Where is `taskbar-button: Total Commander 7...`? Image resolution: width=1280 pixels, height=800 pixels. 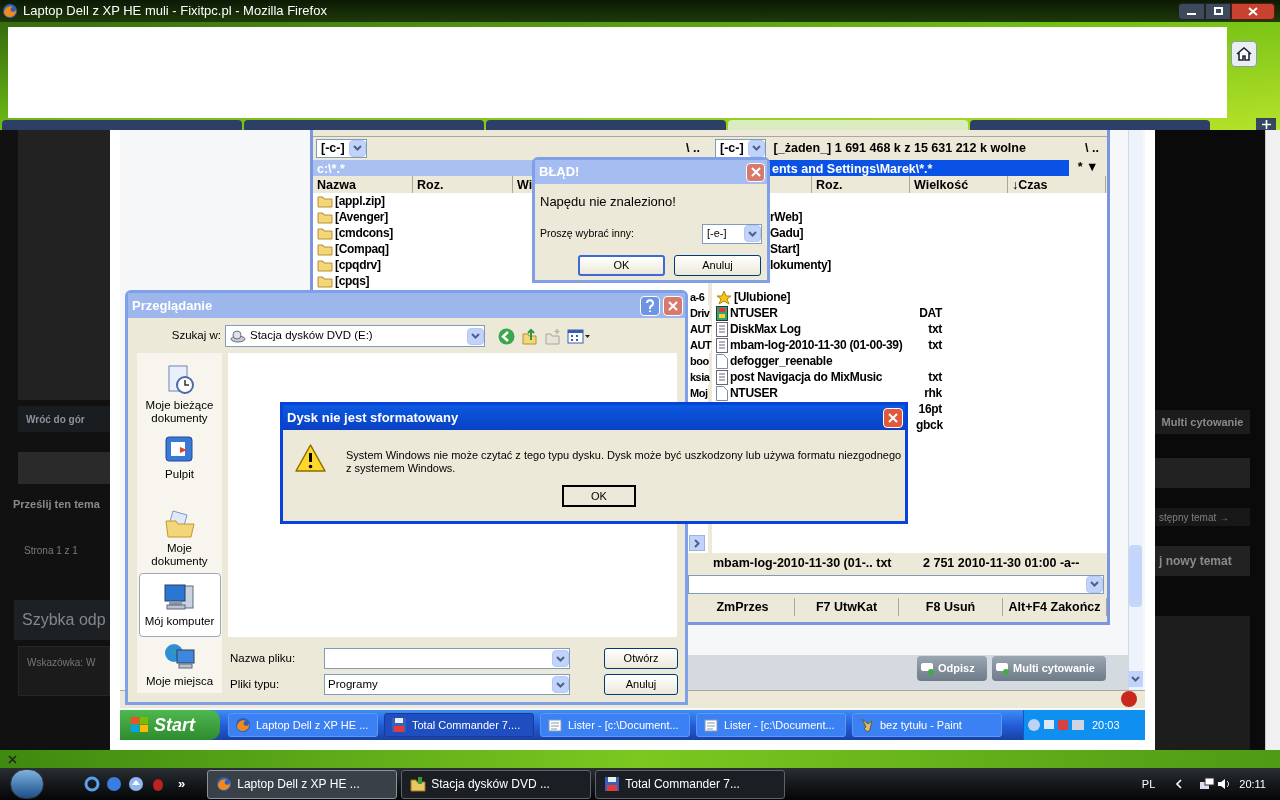
taskbar-button: Total Commander 7... is located at coordinates (690, 784).